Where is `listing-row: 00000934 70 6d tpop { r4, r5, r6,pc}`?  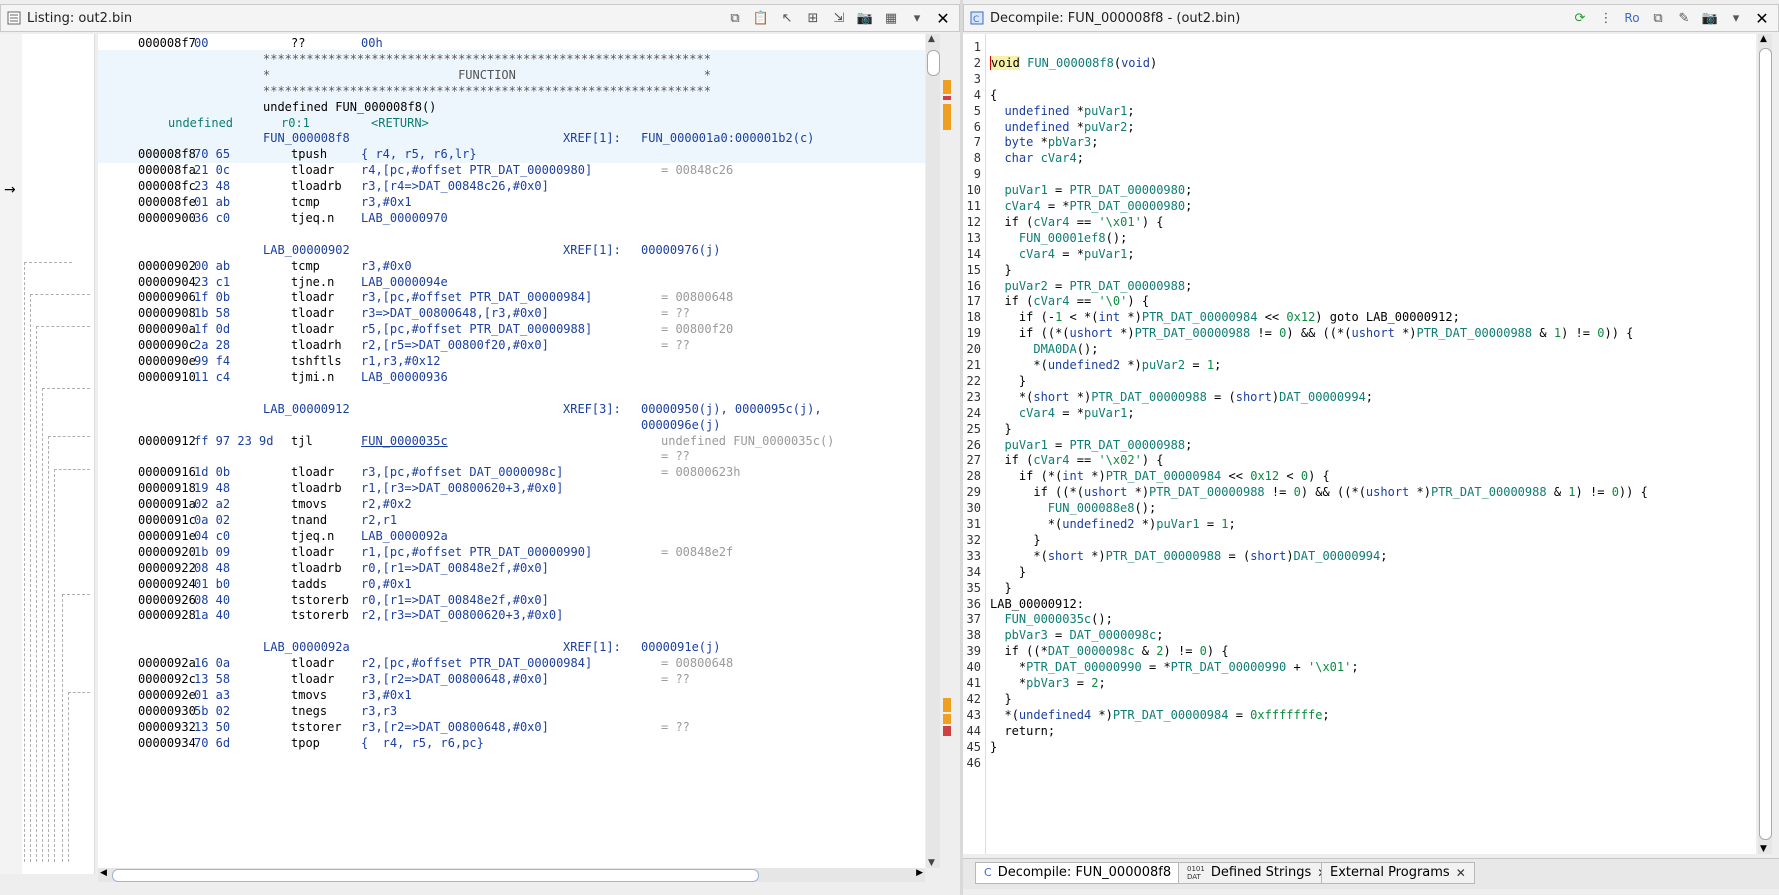
listing-row: 00000934 70 6d tpop { r4, r5, r6,pc} is located at coordinates (511, 743).